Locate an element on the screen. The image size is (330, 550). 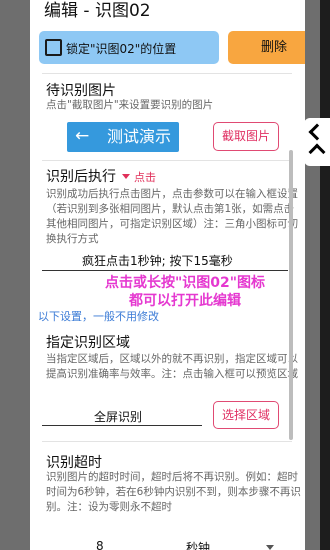
select-region-button: 选择区域 is located at coordinates (246, 415).